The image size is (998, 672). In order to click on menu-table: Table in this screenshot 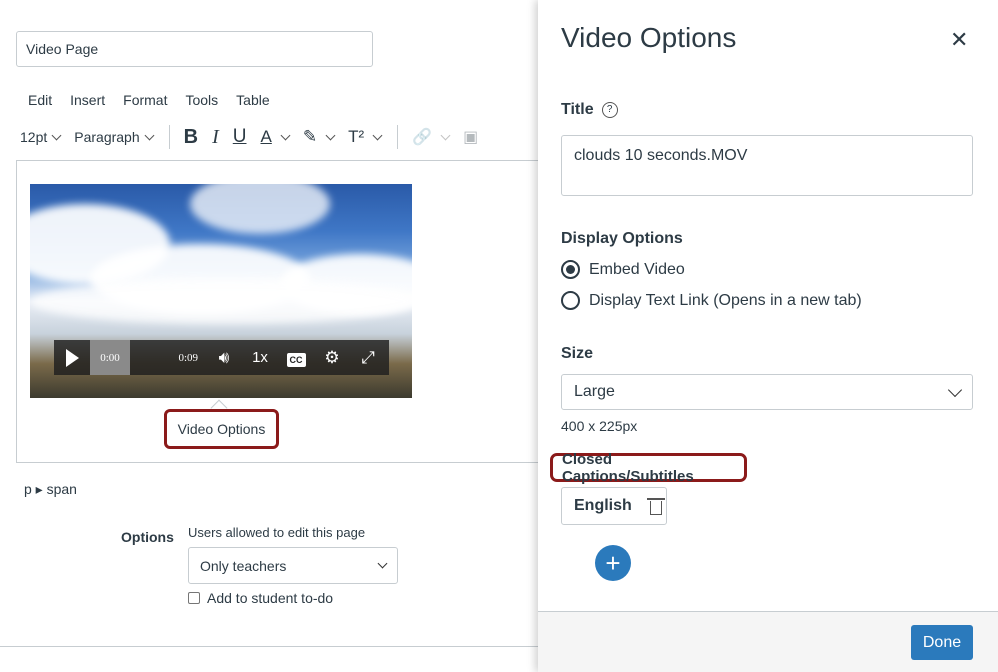, I will do `click(252, 100)`.